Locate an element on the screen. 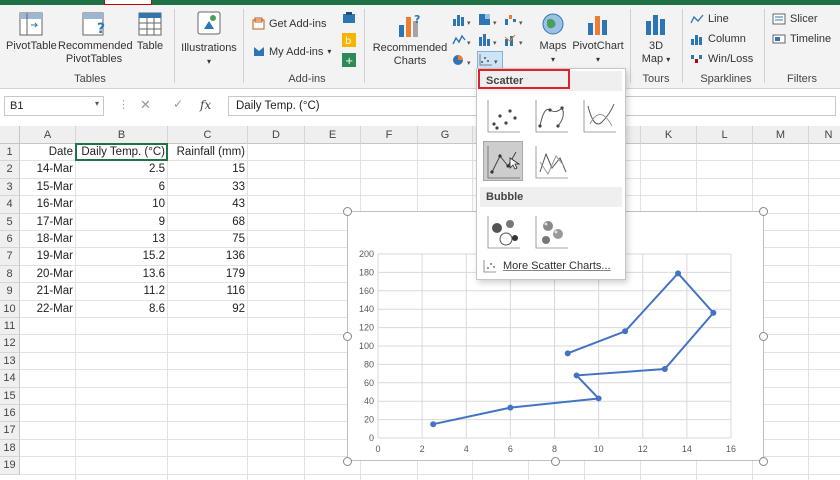 The image size is (840, 480). table-cell: 68 is located at coordinates (208, 222).